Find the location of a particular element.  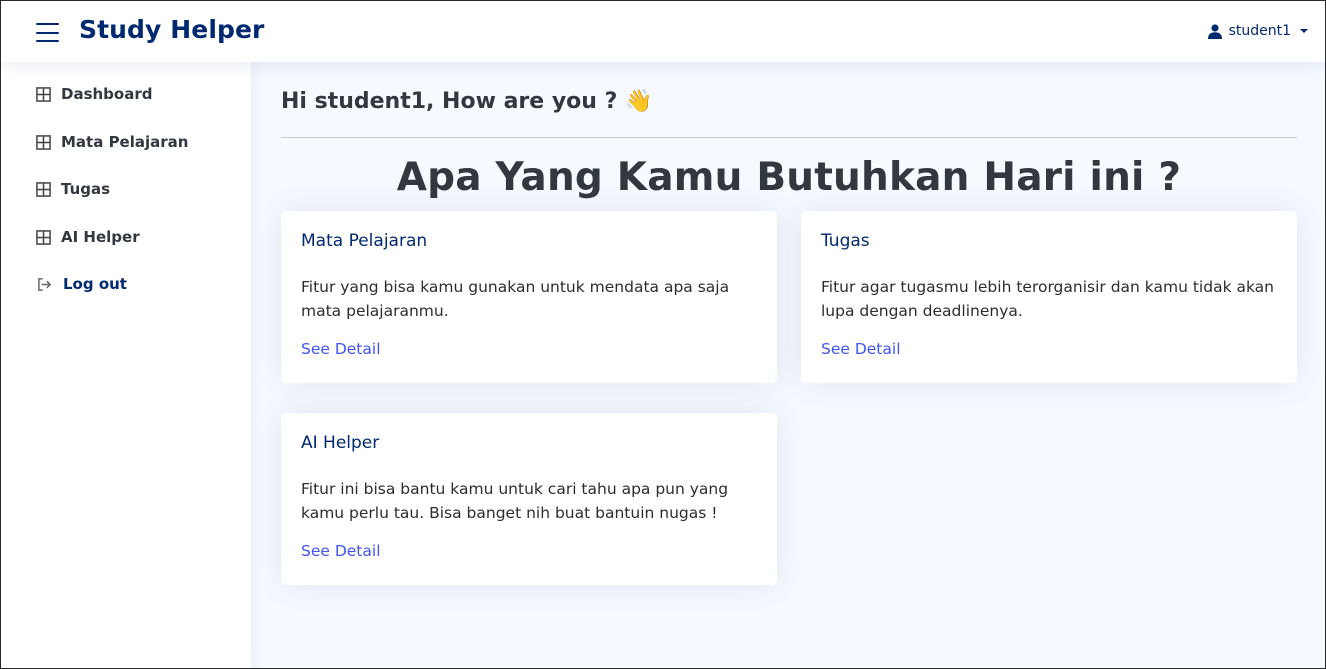

sidebar-item-mata-pelajaran: Mata Pelajaran is located at coordinates (112, 142).